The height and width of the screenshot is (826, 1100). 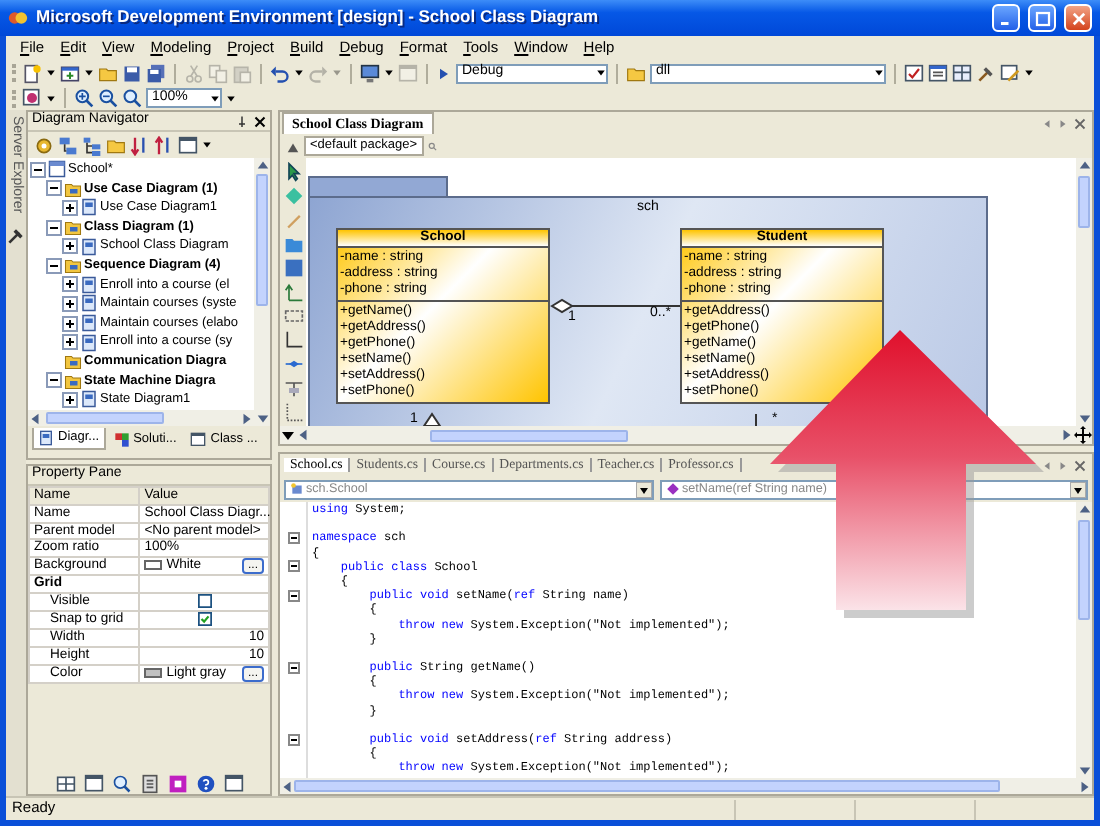 I want to click on window-list-icon, so click(x=938, y=73).